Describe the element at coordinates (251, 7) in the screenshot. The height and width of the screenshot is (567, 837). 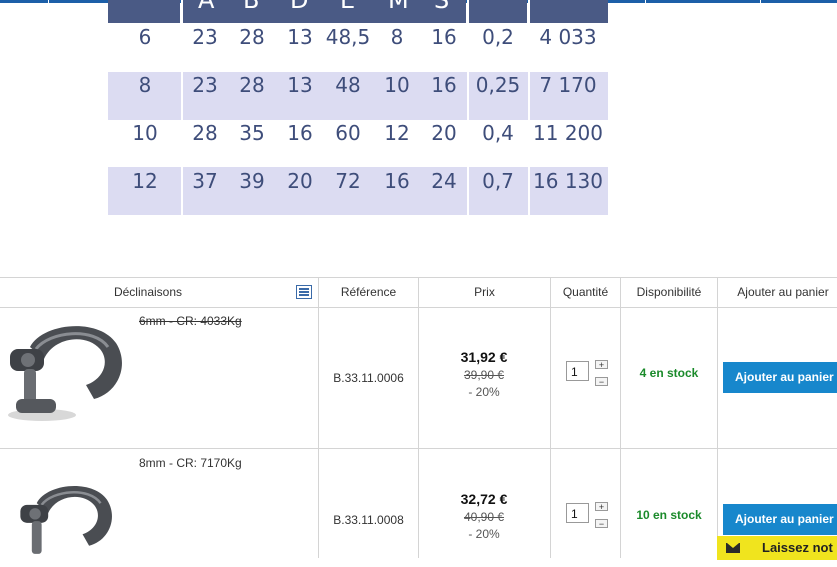
I see `spec-header-letter: B` at that location.